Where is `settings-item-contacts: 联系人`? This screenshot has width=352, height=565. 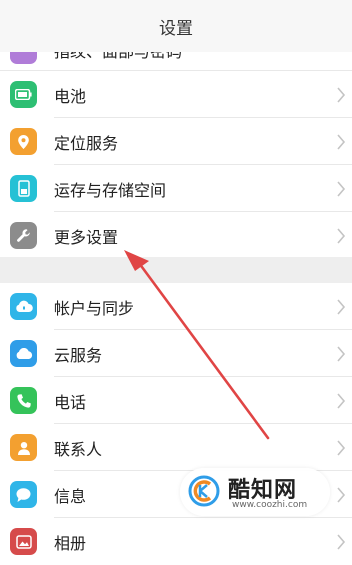 settings-item-contacts: 联系人 is located at coordinates (176, 447).